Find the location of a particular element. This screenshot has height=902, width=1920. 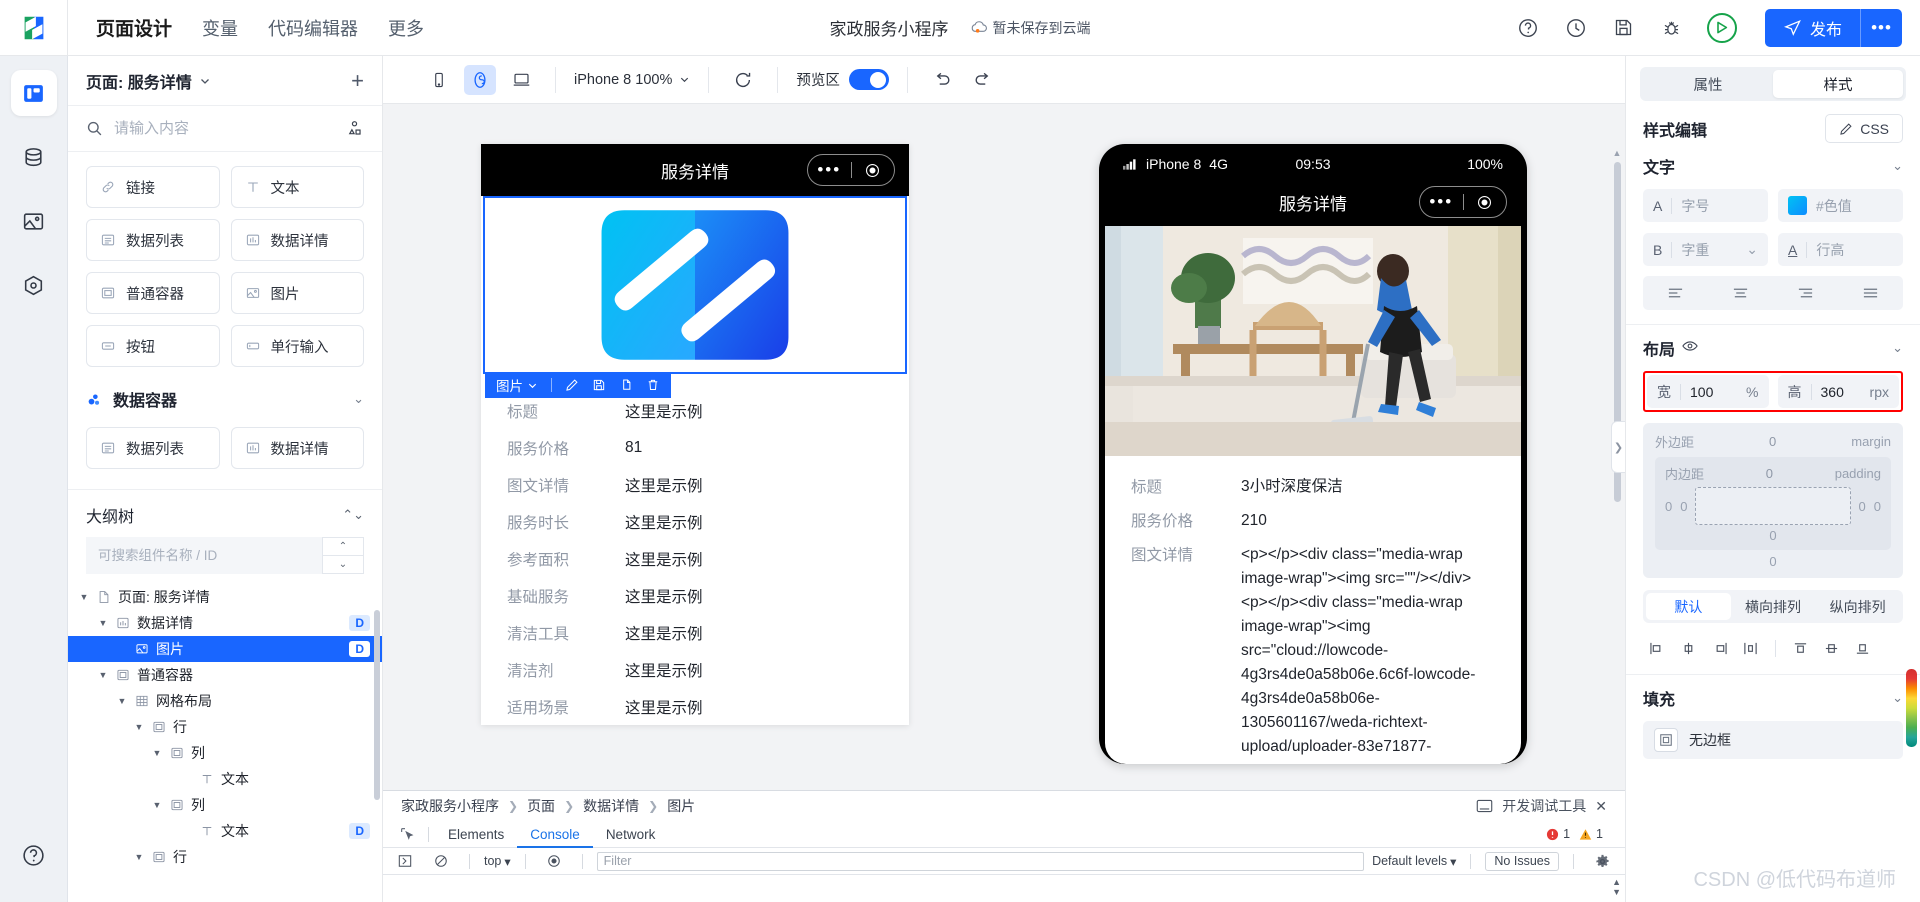

history-icon is located at coordinates (1576, 28).